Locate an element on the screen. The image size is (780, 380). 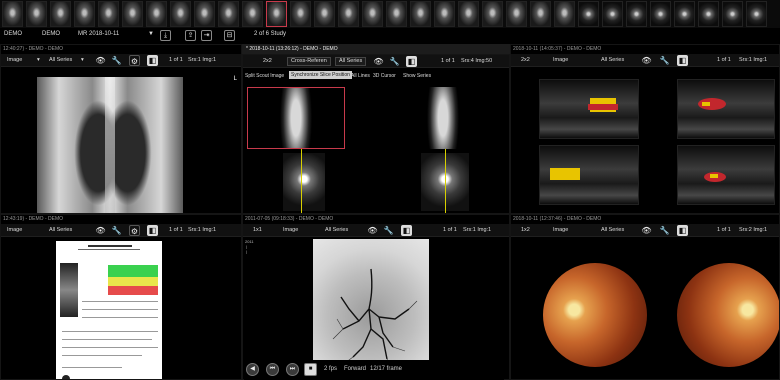
angiography-image is located at coordinates (371, 309).